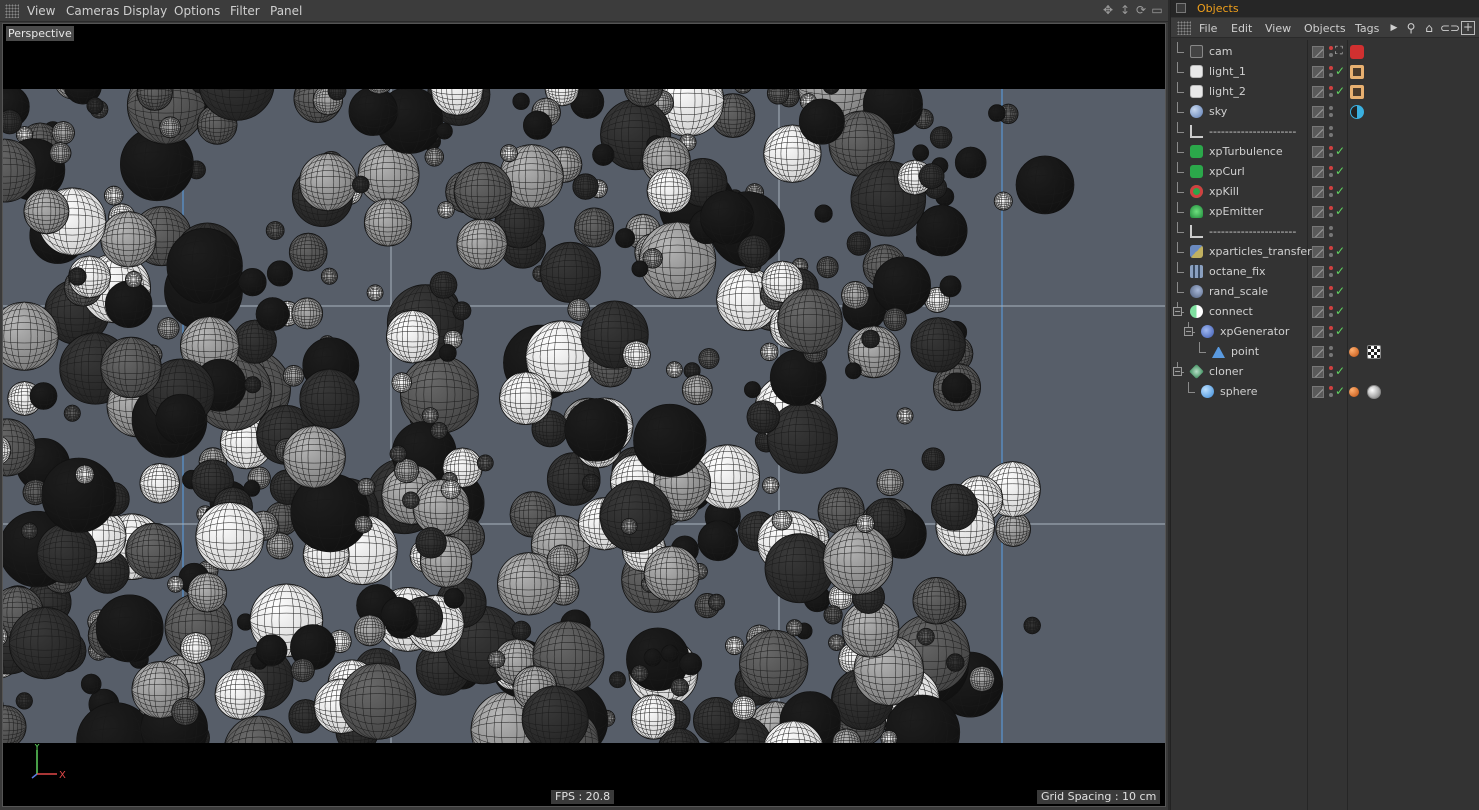  I want to click on object-row: sky, so click(1325, 112).